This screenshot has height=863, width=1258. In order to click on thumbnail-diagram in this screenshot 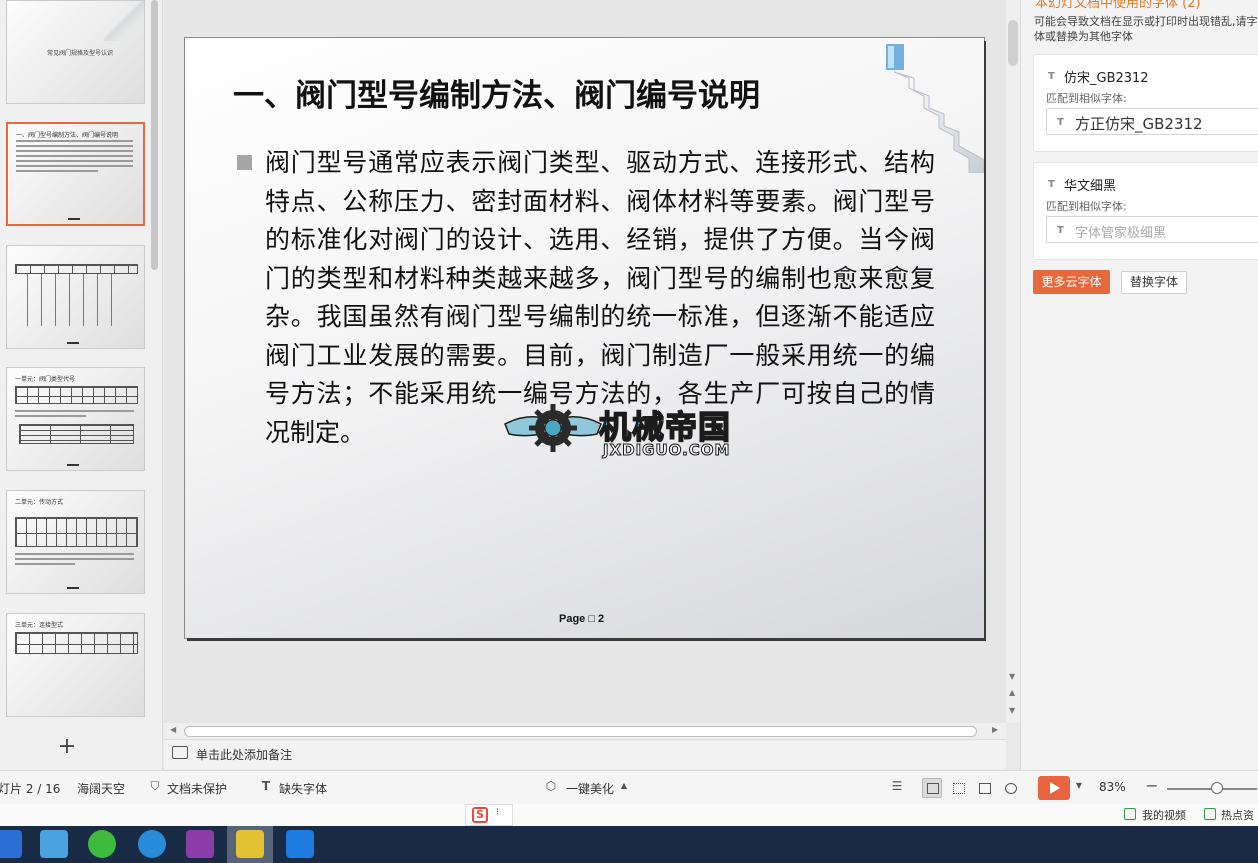, I will do `click(76, 269)`.